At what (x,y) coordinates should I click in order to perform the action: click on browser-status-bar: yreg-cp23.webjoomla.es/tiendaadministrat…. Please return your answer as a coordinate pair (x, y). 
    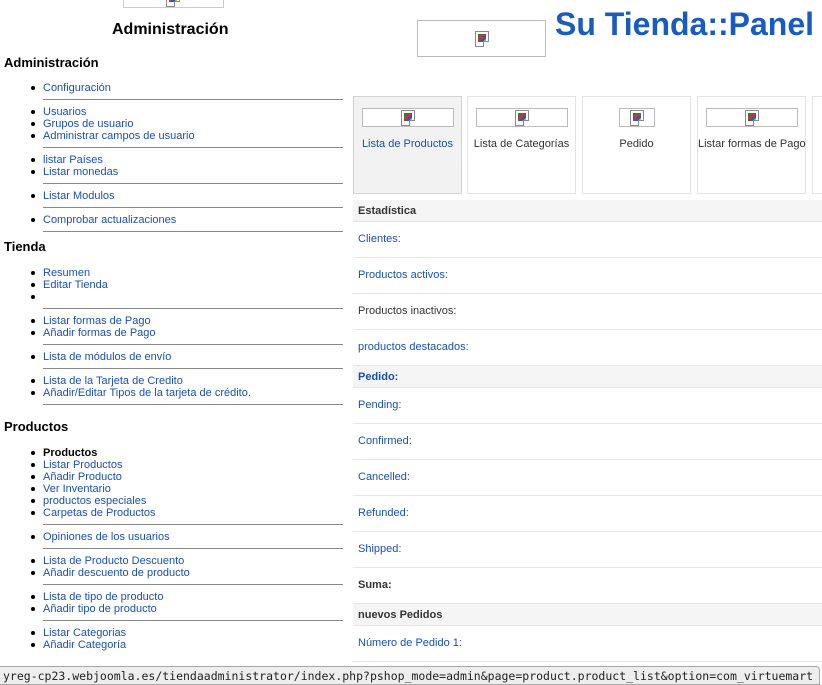
    Looking at the image, I should click on (410, 675).